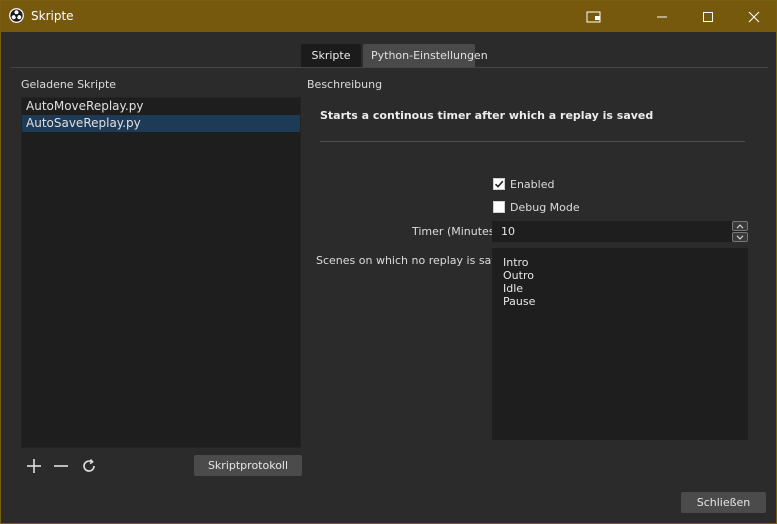 The width and height of the screenshot is (777, 524). I want to click on close-icon, so click(754, 16).